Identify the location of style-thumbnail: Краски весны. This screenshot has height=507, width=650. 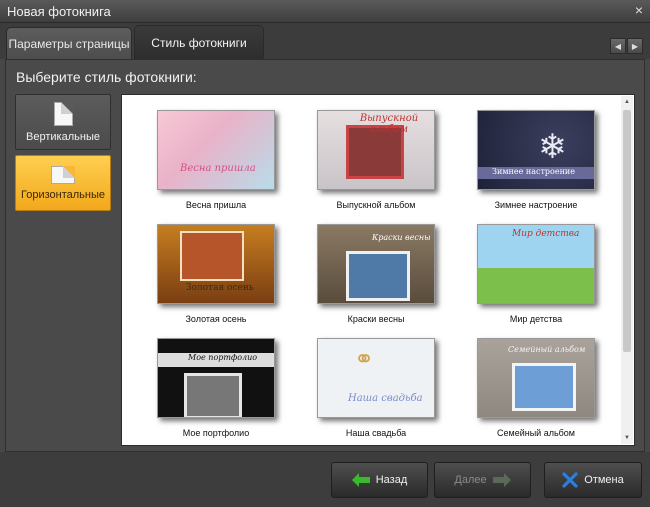
(376, 264).